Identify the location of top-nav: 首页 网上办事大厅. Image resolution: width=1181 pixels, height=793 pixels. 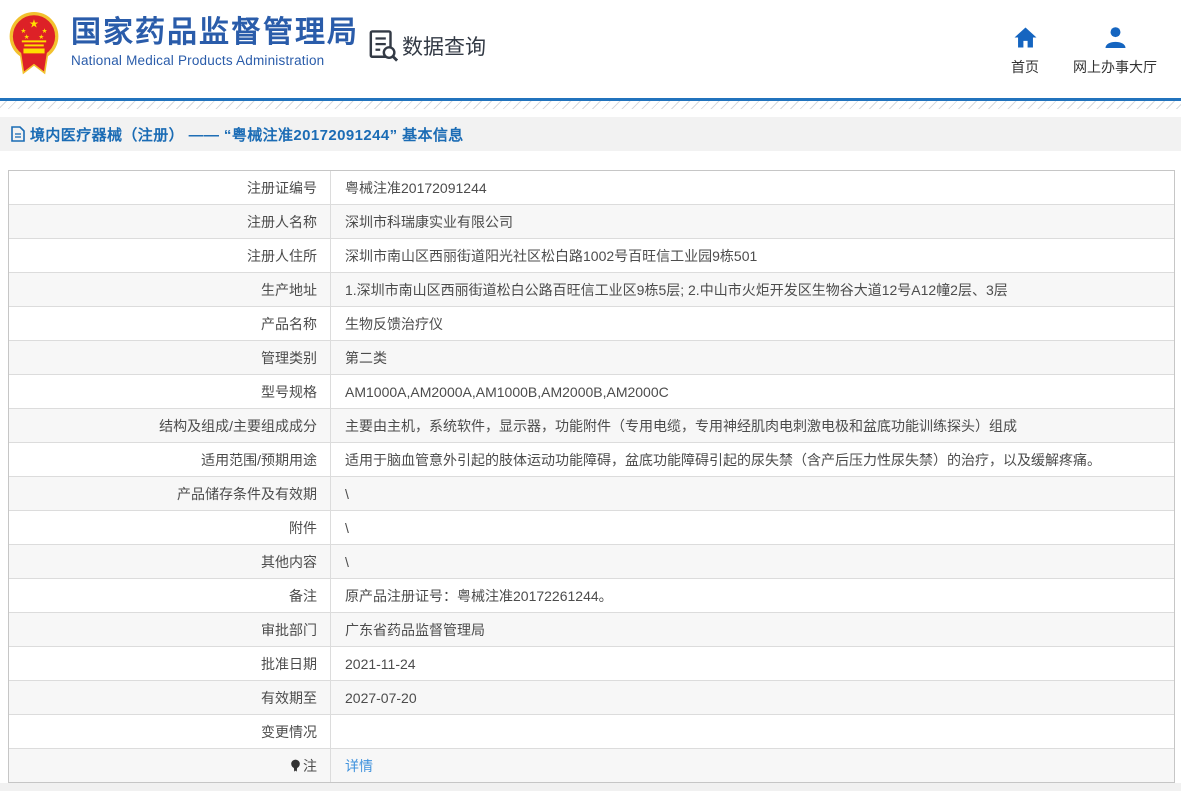
(1084, 52).